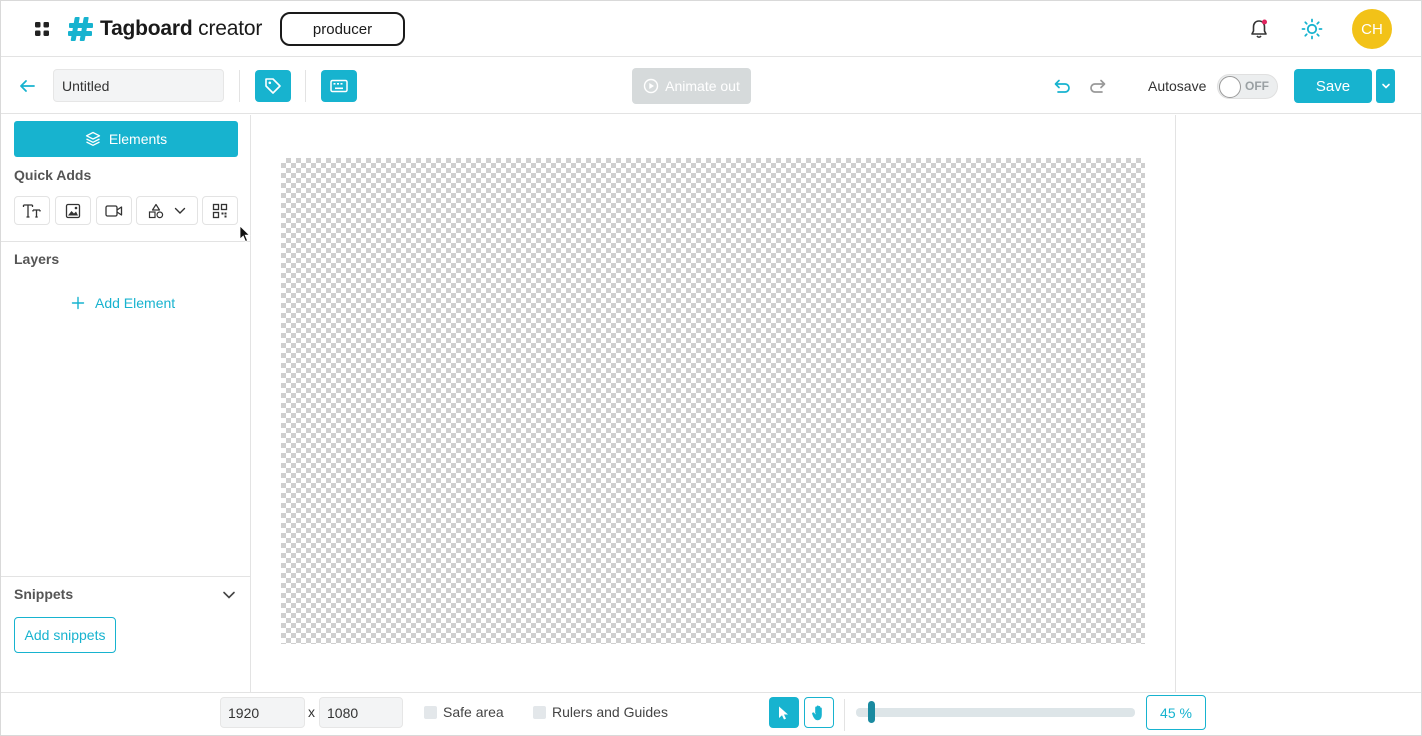 Image resolution: width=1422 pixels, height=736 pixels. What do you see at coordinates (711, 29) in the screenshot?
I see `top-nav: Tagboard creator producer CH` at bounding box center [711, 29].